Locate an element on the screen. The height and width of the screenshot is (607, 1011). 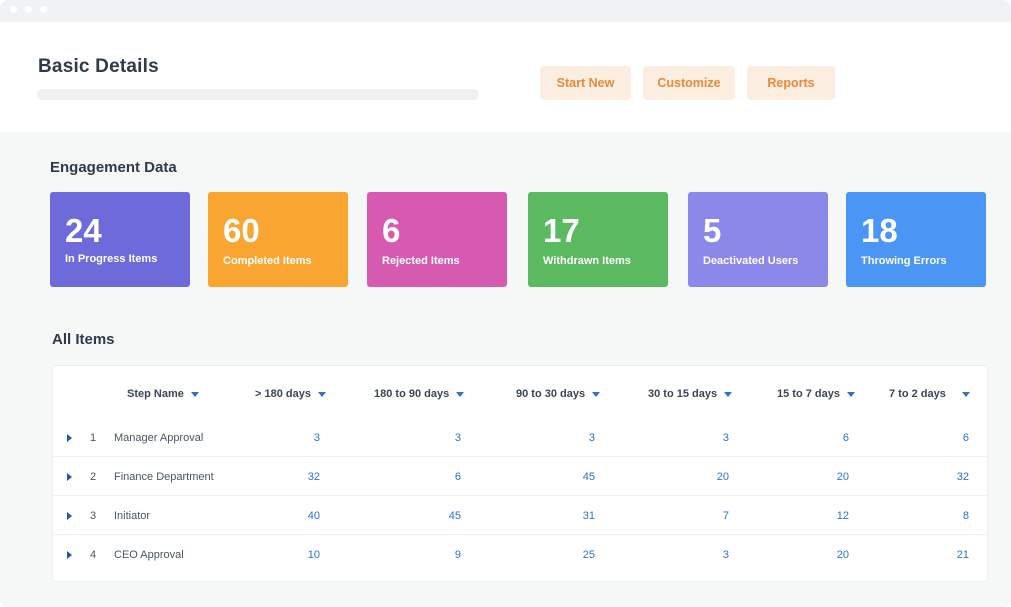
engagement-title: Engagement Data is located at coordinates (113, 167).